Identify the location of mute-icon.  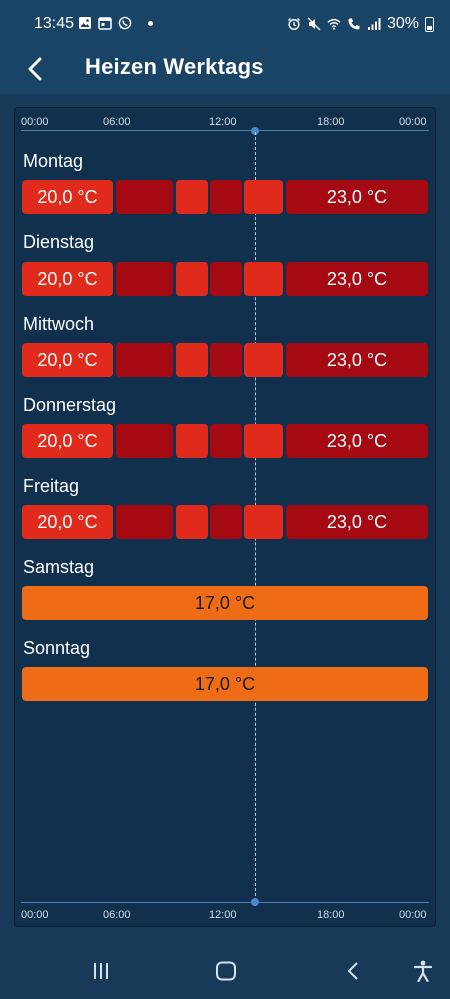
(314, 24).